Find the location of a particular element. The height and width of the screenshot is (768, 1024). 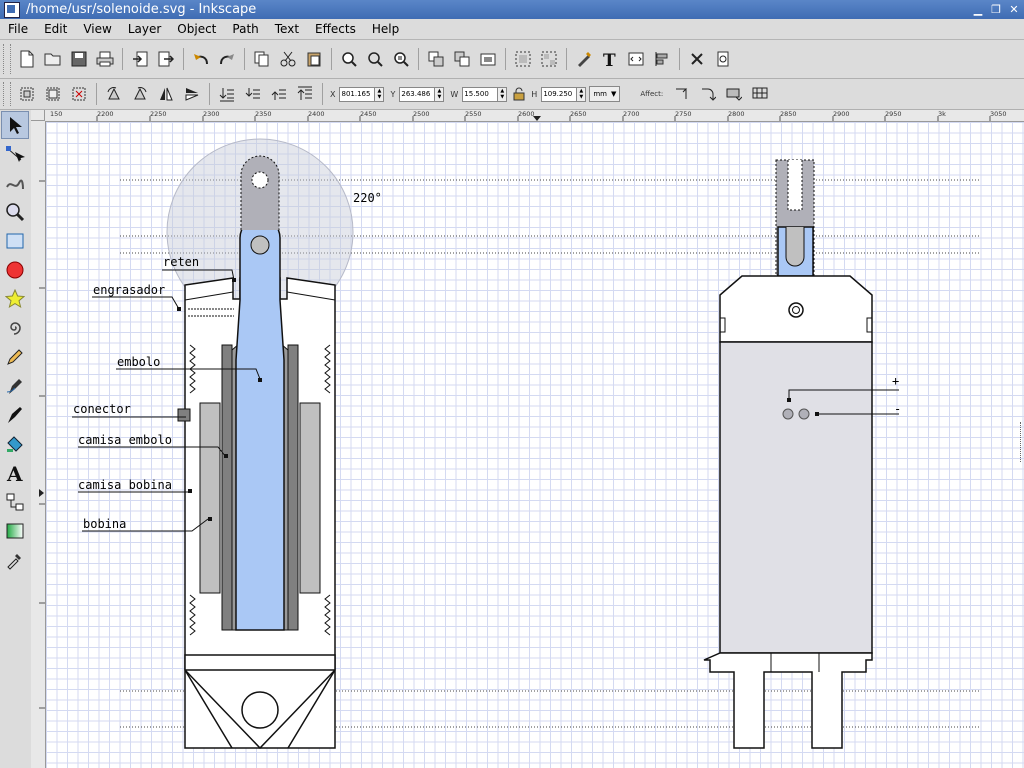

h-label: H is located at coordinates (534, 94).